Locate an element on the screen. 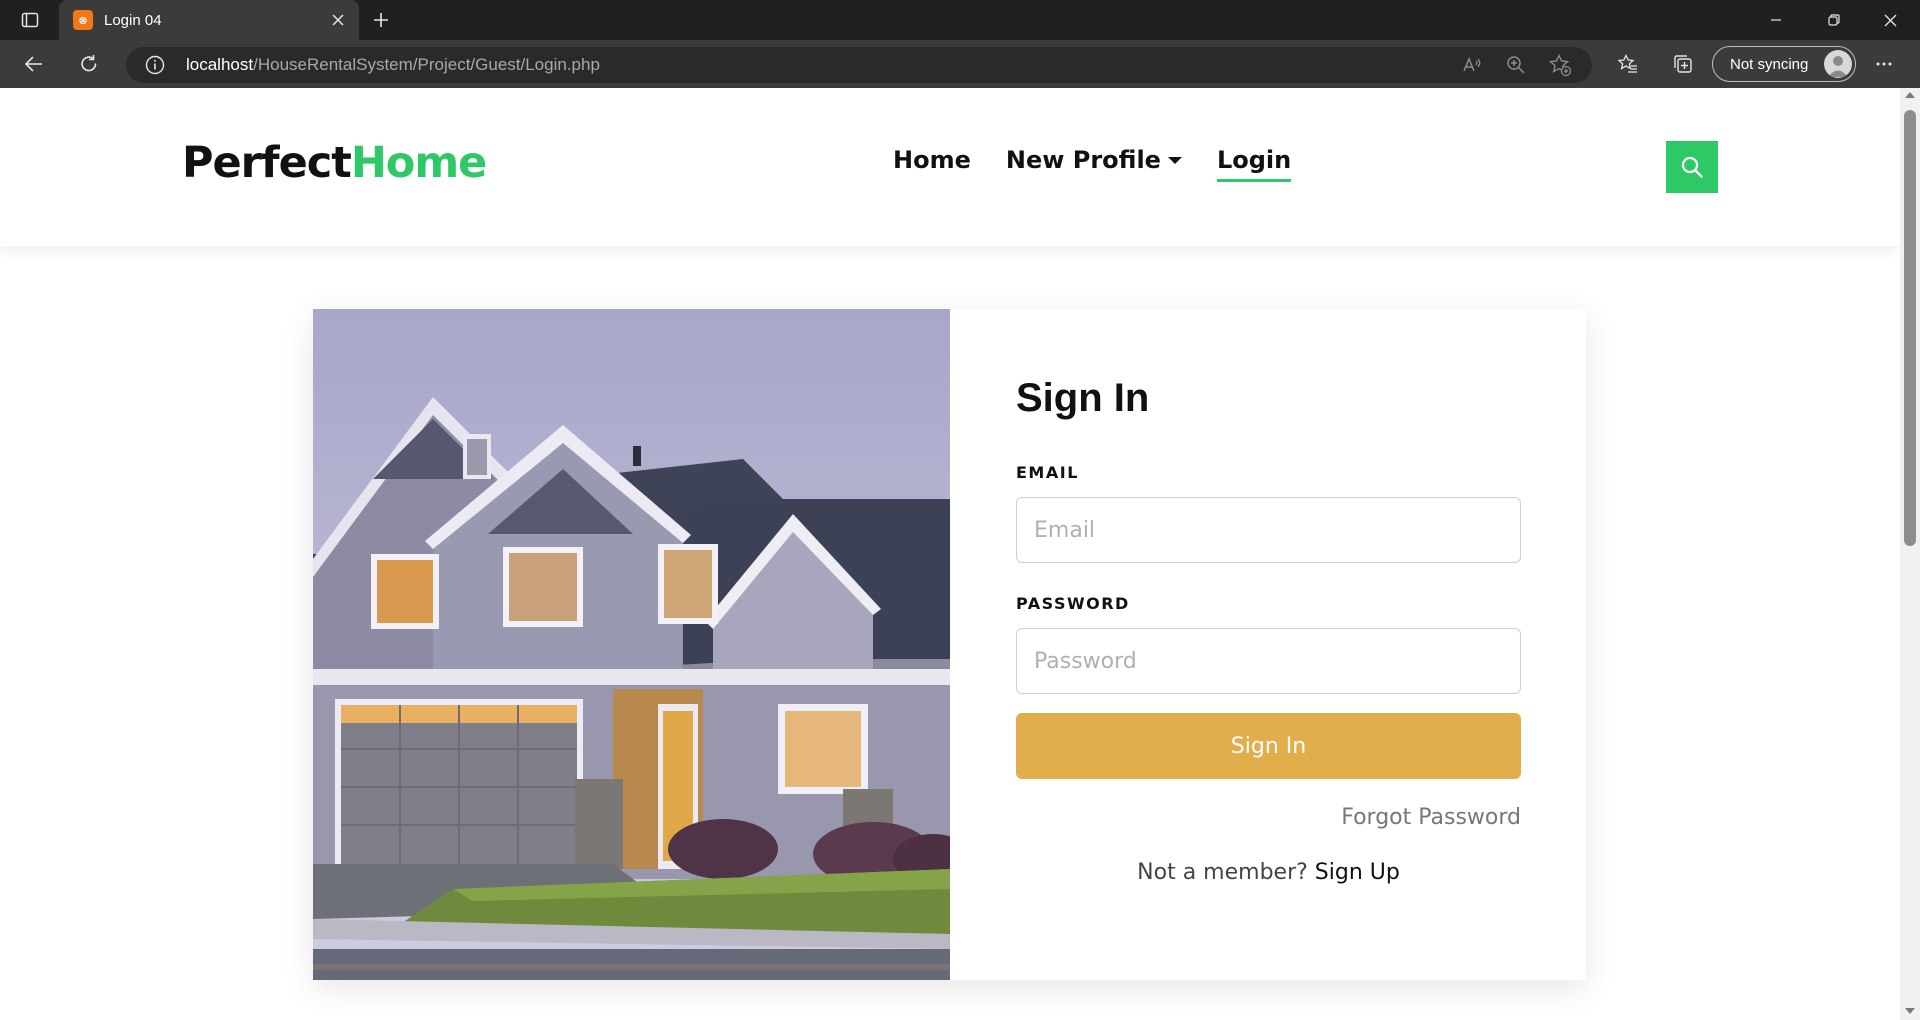 The image size is (1920, 1020). minimize-icon is located at coordinates (1776, 20).